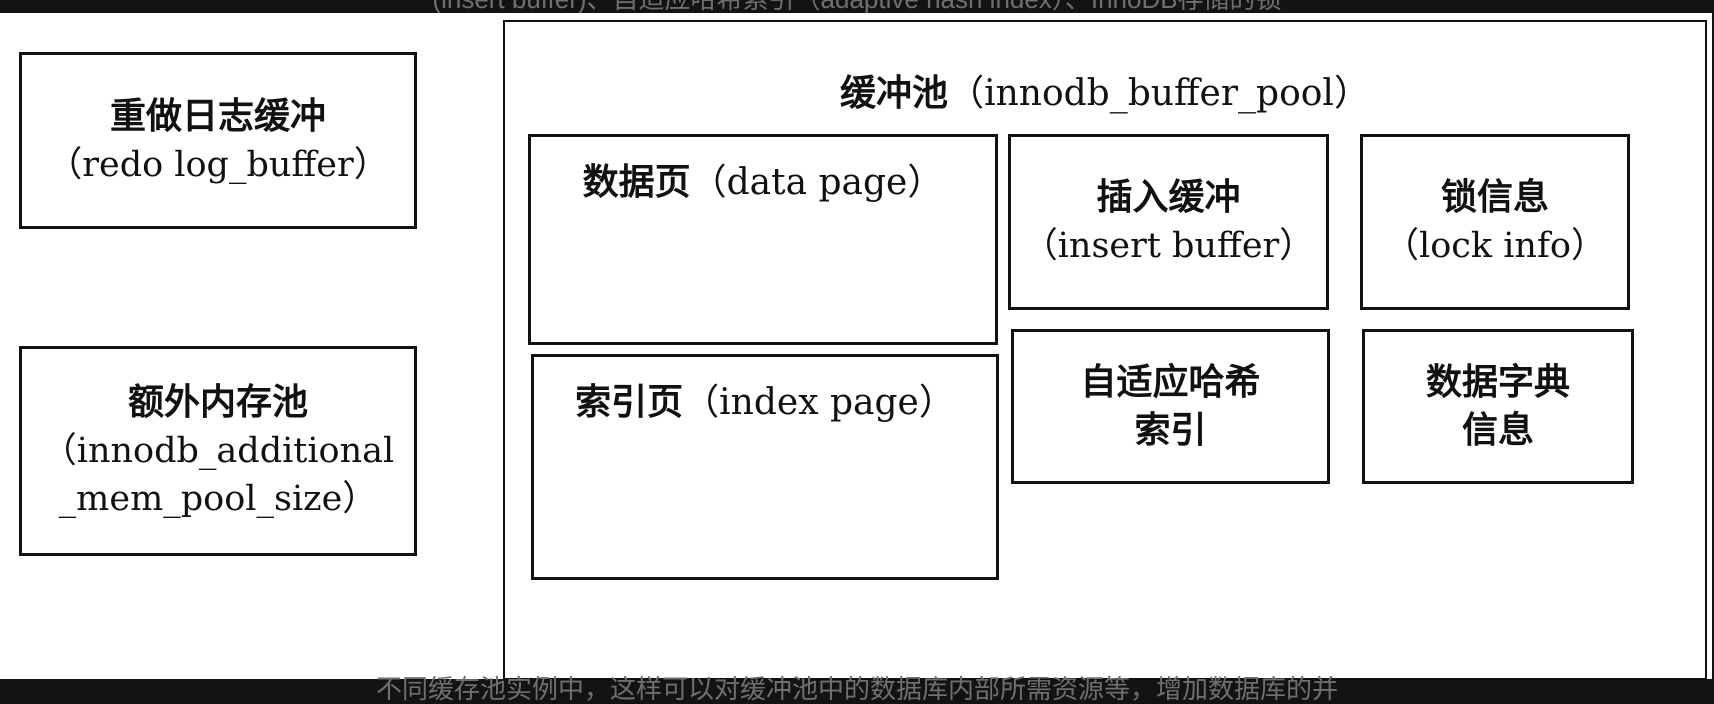 The image size is (1714, 704). Describe the element at coordinates (629, 402) in the screenshot. I see `index-page-label-cn: 索引页` at that location.